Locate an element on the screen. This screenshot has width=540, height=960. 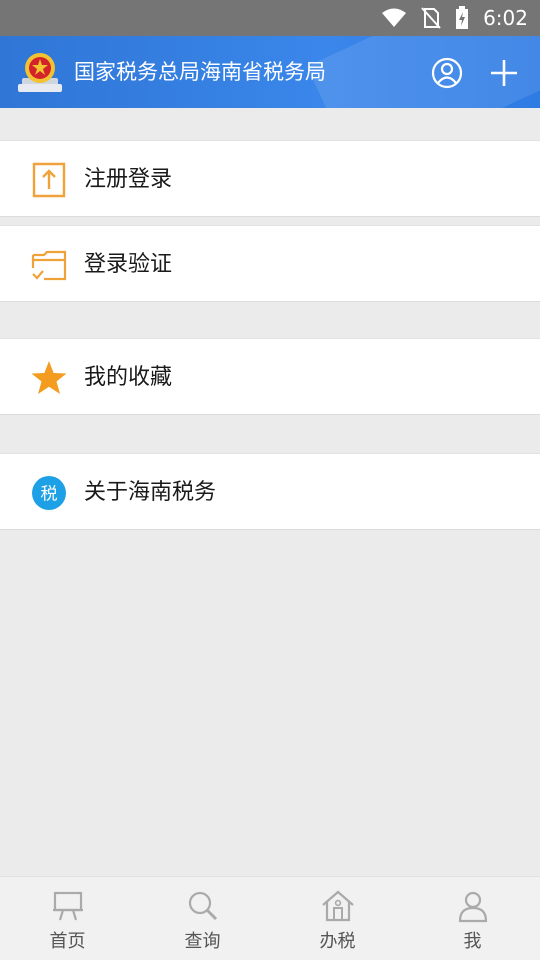
tax-emblem-icon is located at coordinates (40, 72).